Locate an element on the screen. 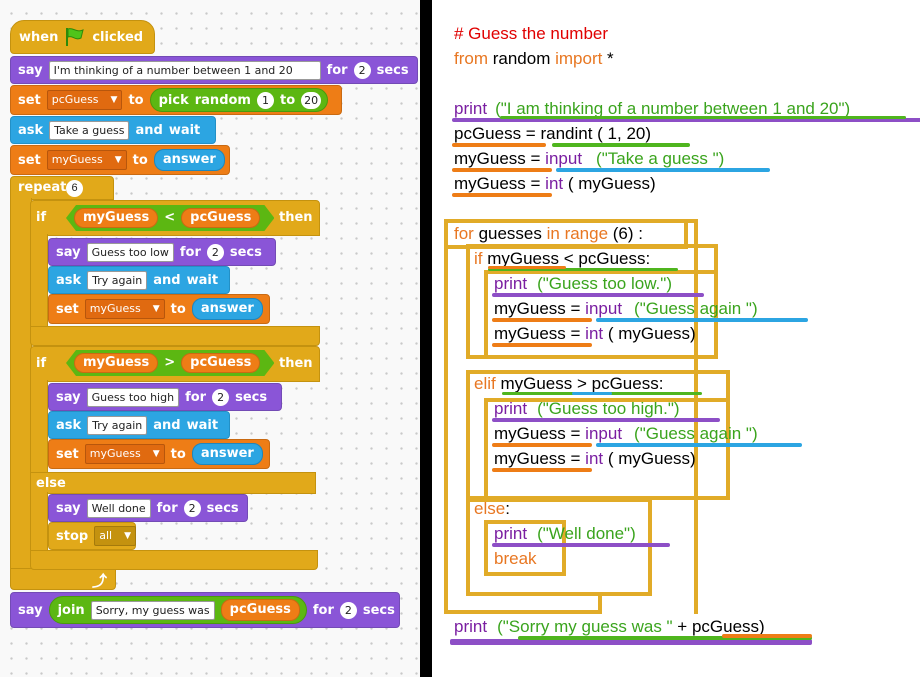 The height and width of the screenshot is (677, 920). myguess-assign: myGuess = is located at coordinates (540, 333).